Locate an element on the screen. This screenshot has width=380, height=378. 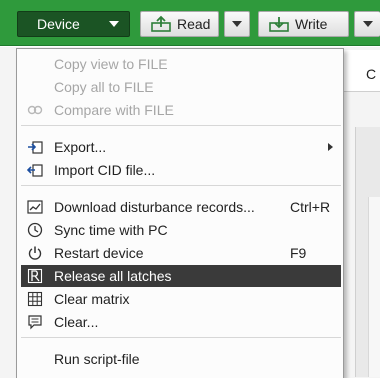
menu-item-label: Sync time with PC is located at coordinates (111, 230).